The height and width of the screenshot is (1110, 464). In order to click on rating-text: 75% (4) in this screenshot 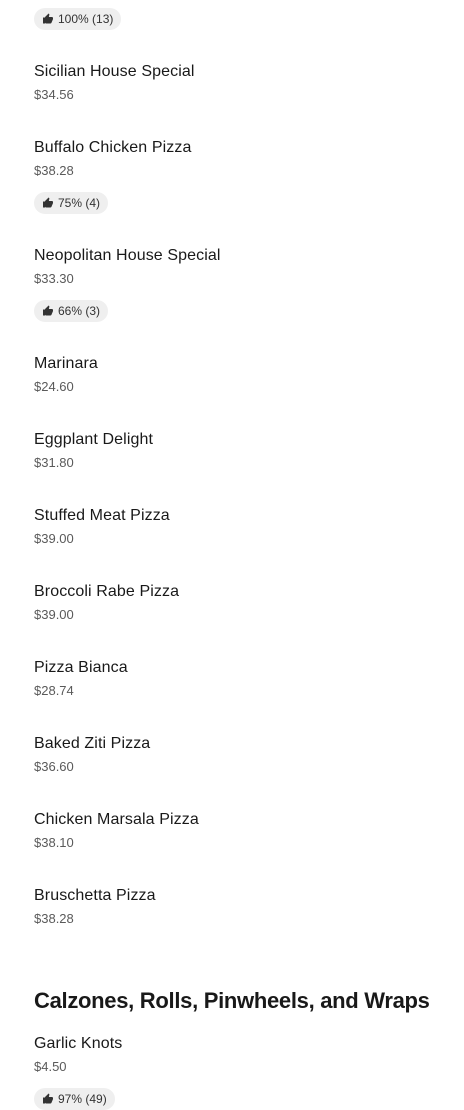, I will do `click(79, 203)`.